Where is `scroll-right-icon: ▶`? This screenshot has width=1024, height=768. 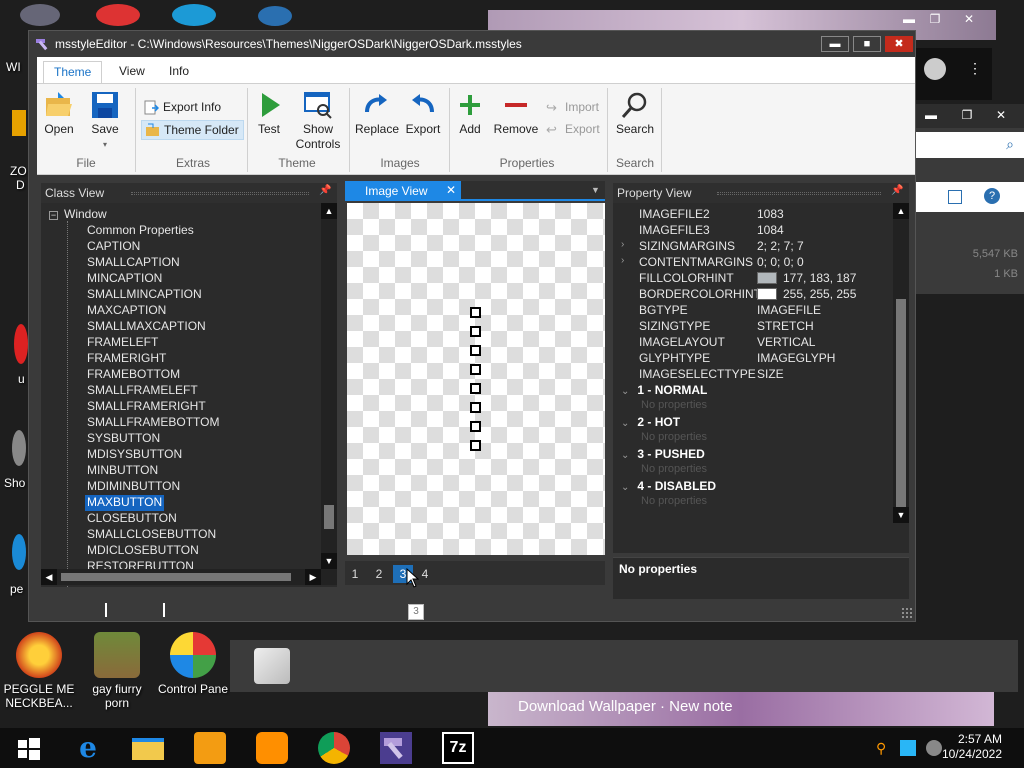 scroll-right-icon: ▶ is located at coordinates (313, 577).